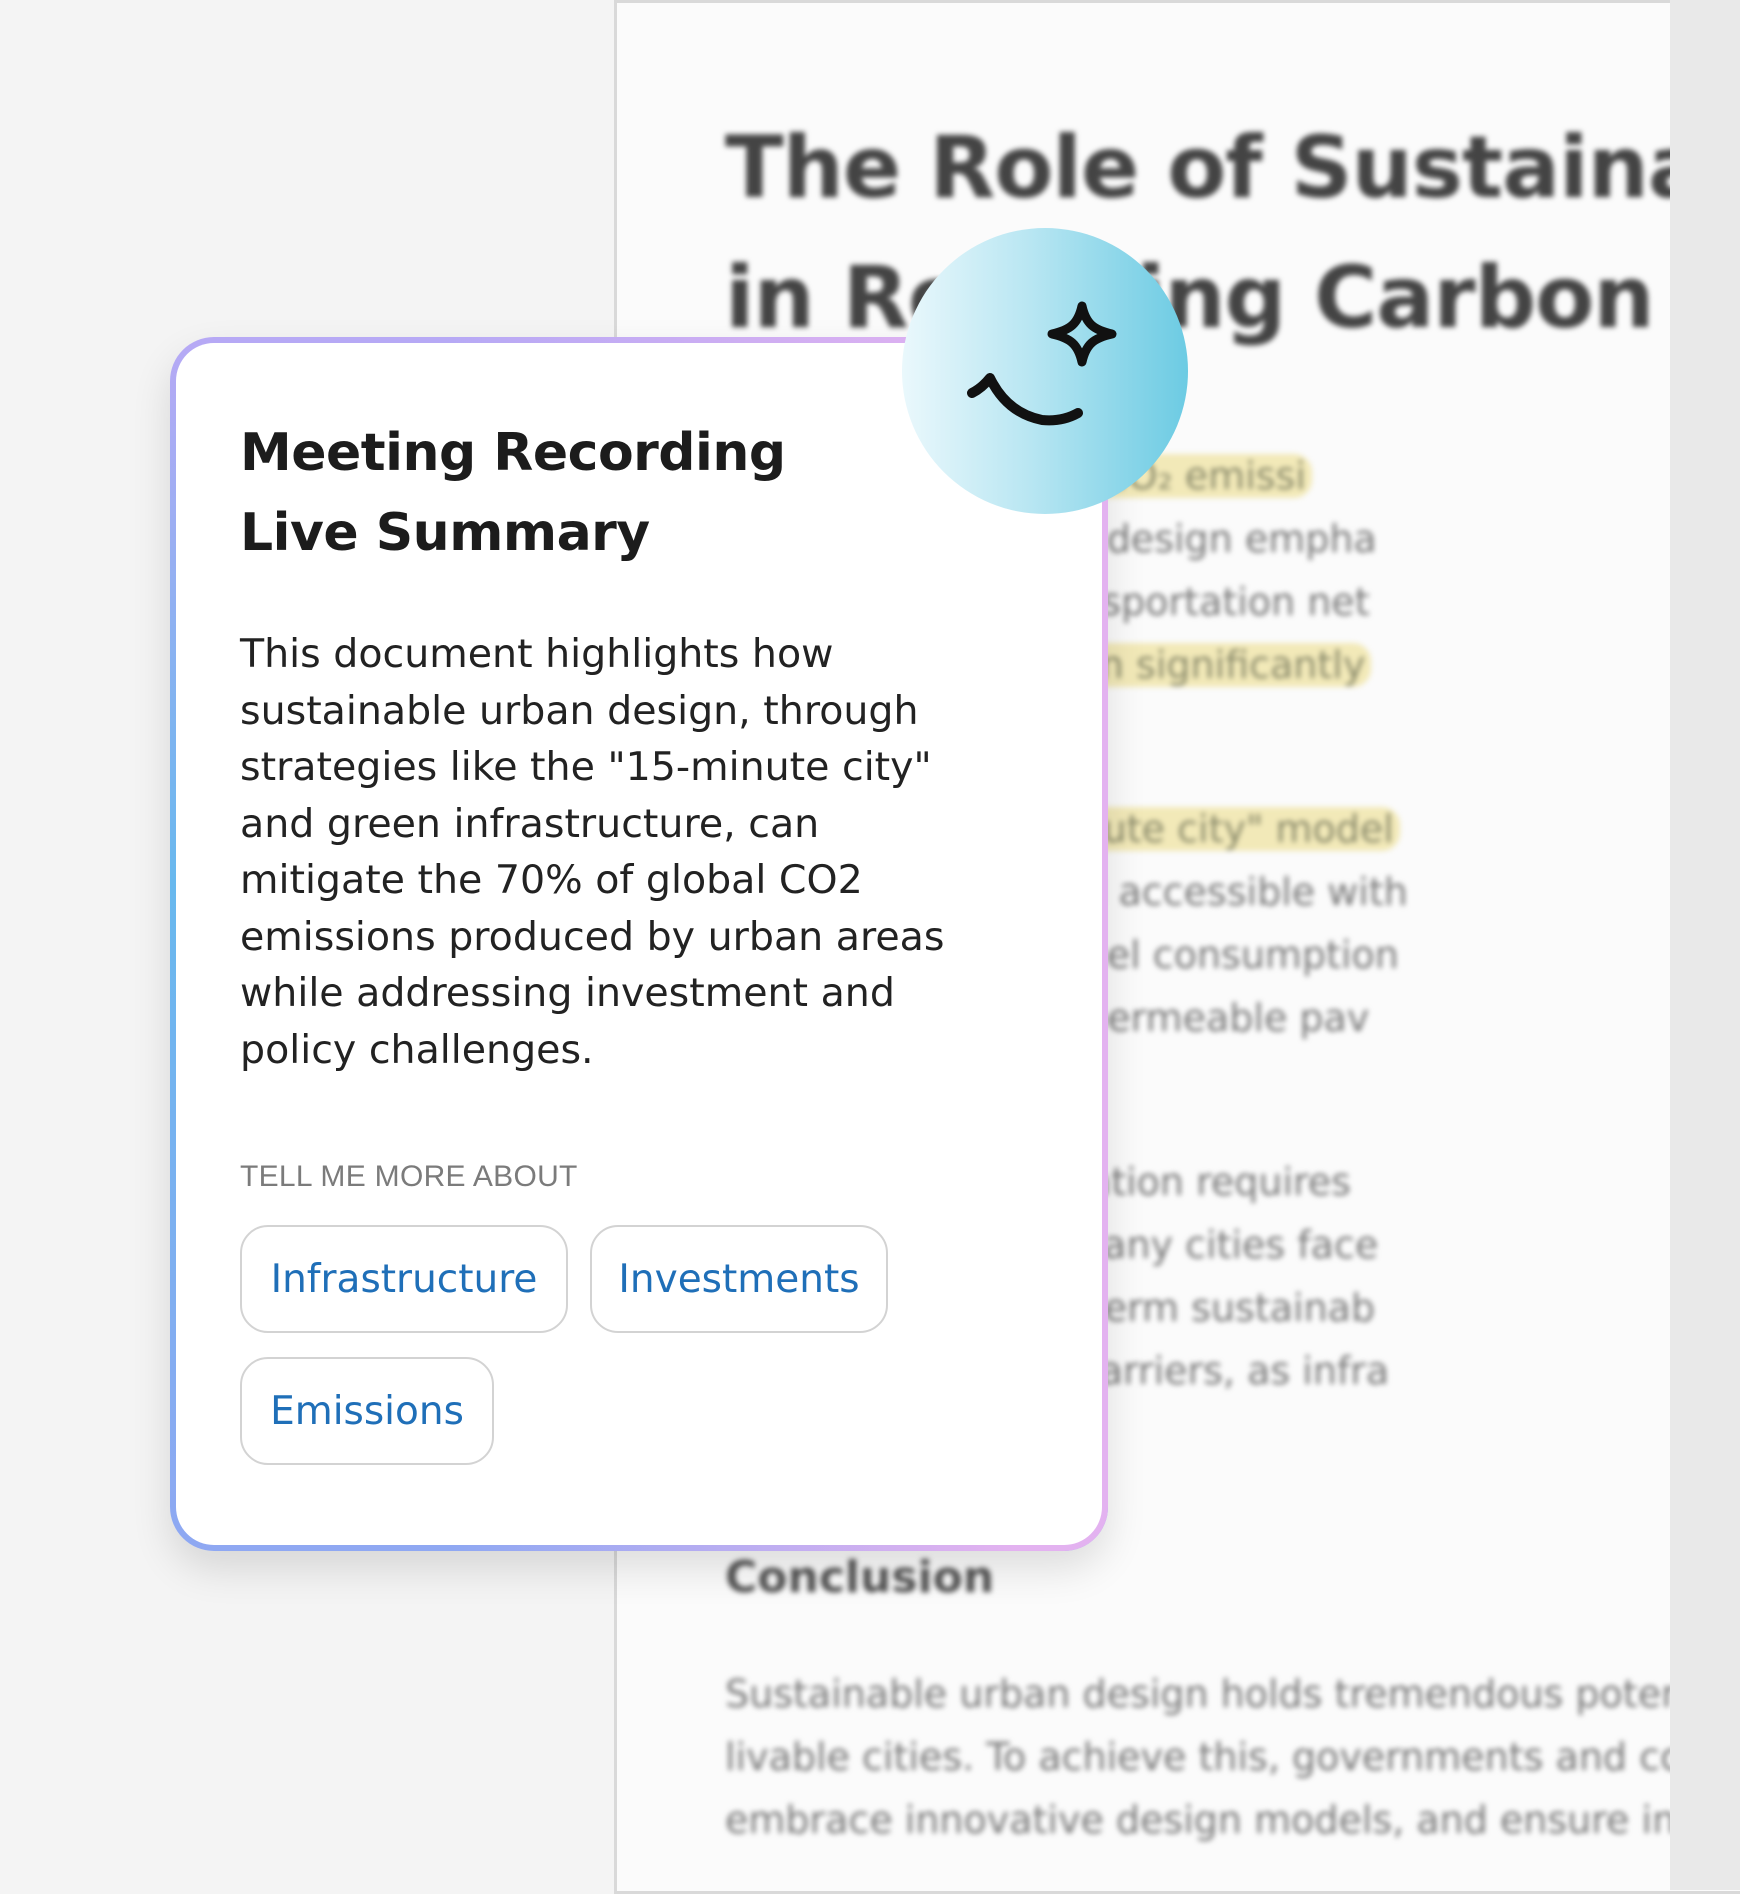 Image resolution: width=1740 pixels, height=1894 pixels. I want to click on card-title-line: Live Summary, so click(445, 533).